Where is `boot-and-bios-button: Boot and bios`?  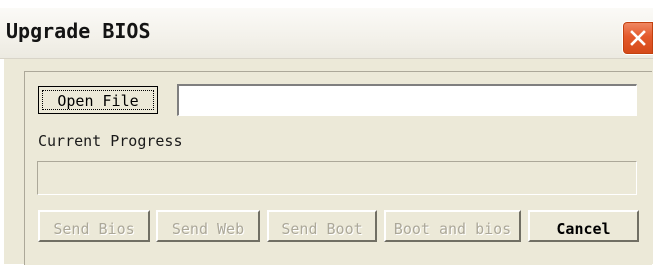
boot-and-bios-button: Boot and bios is located at coordinates (452, 226).